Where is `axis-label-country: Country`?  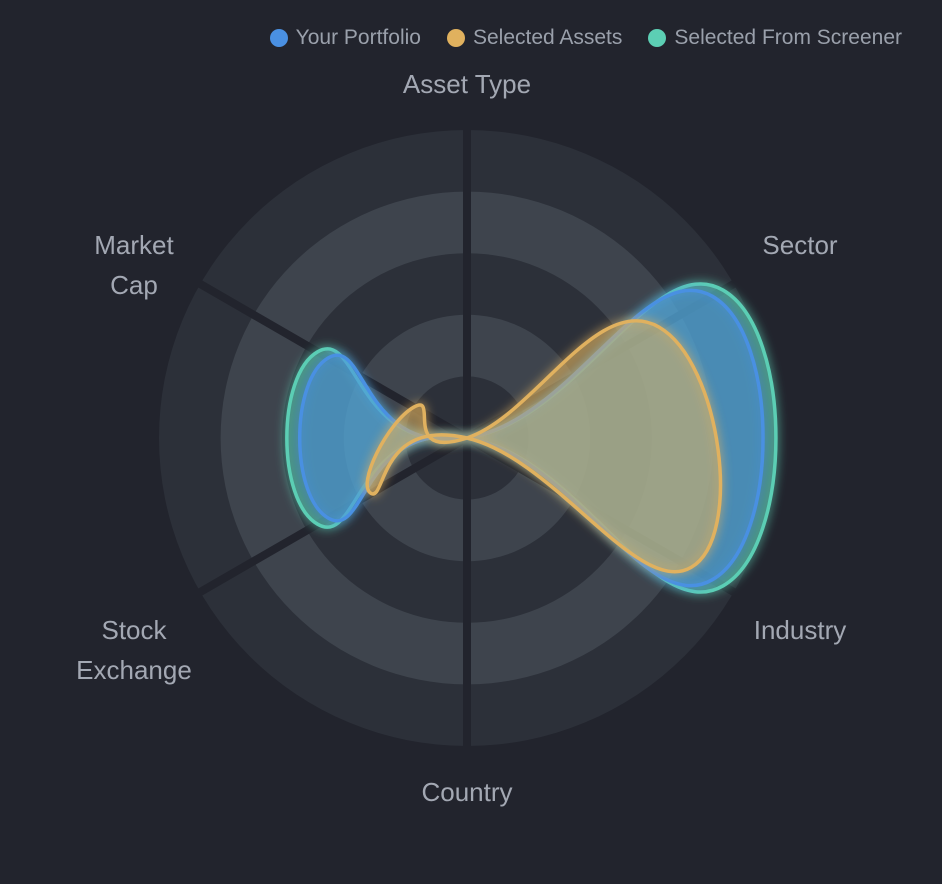 axis-label-country: Country is located at coordinates (466, 792).